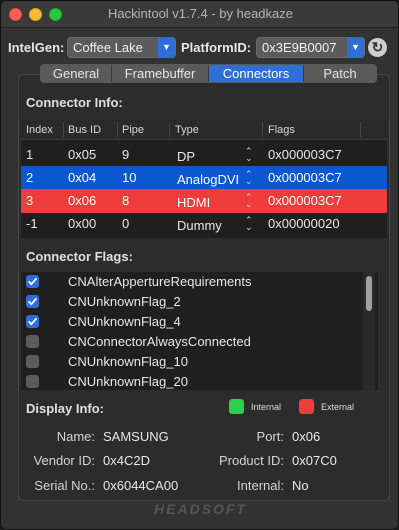 The height and width of the screenshot is (530, 399). Describe the element at coordinates (199, 225) in the screenshot. I see `row-type: Dummy` at that location.